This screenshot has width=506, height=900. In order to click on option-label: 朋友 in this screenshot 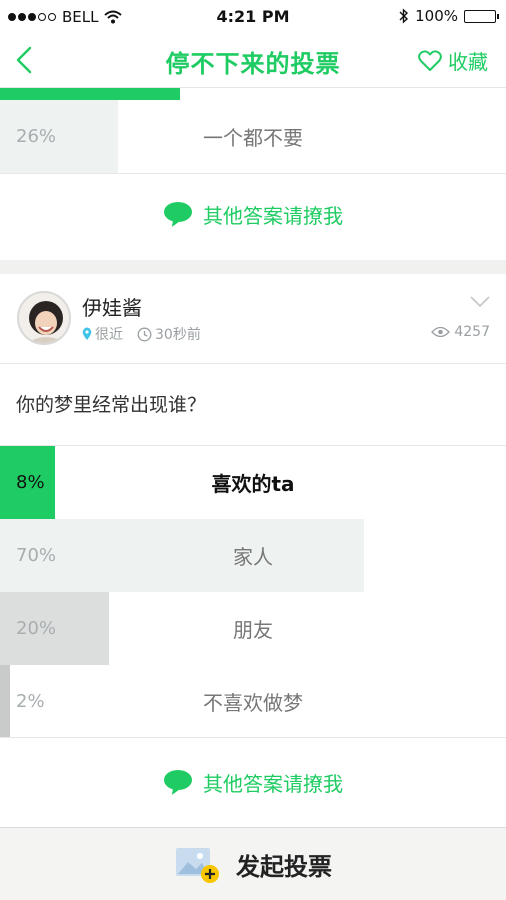, I will do `click(253, 630)`.